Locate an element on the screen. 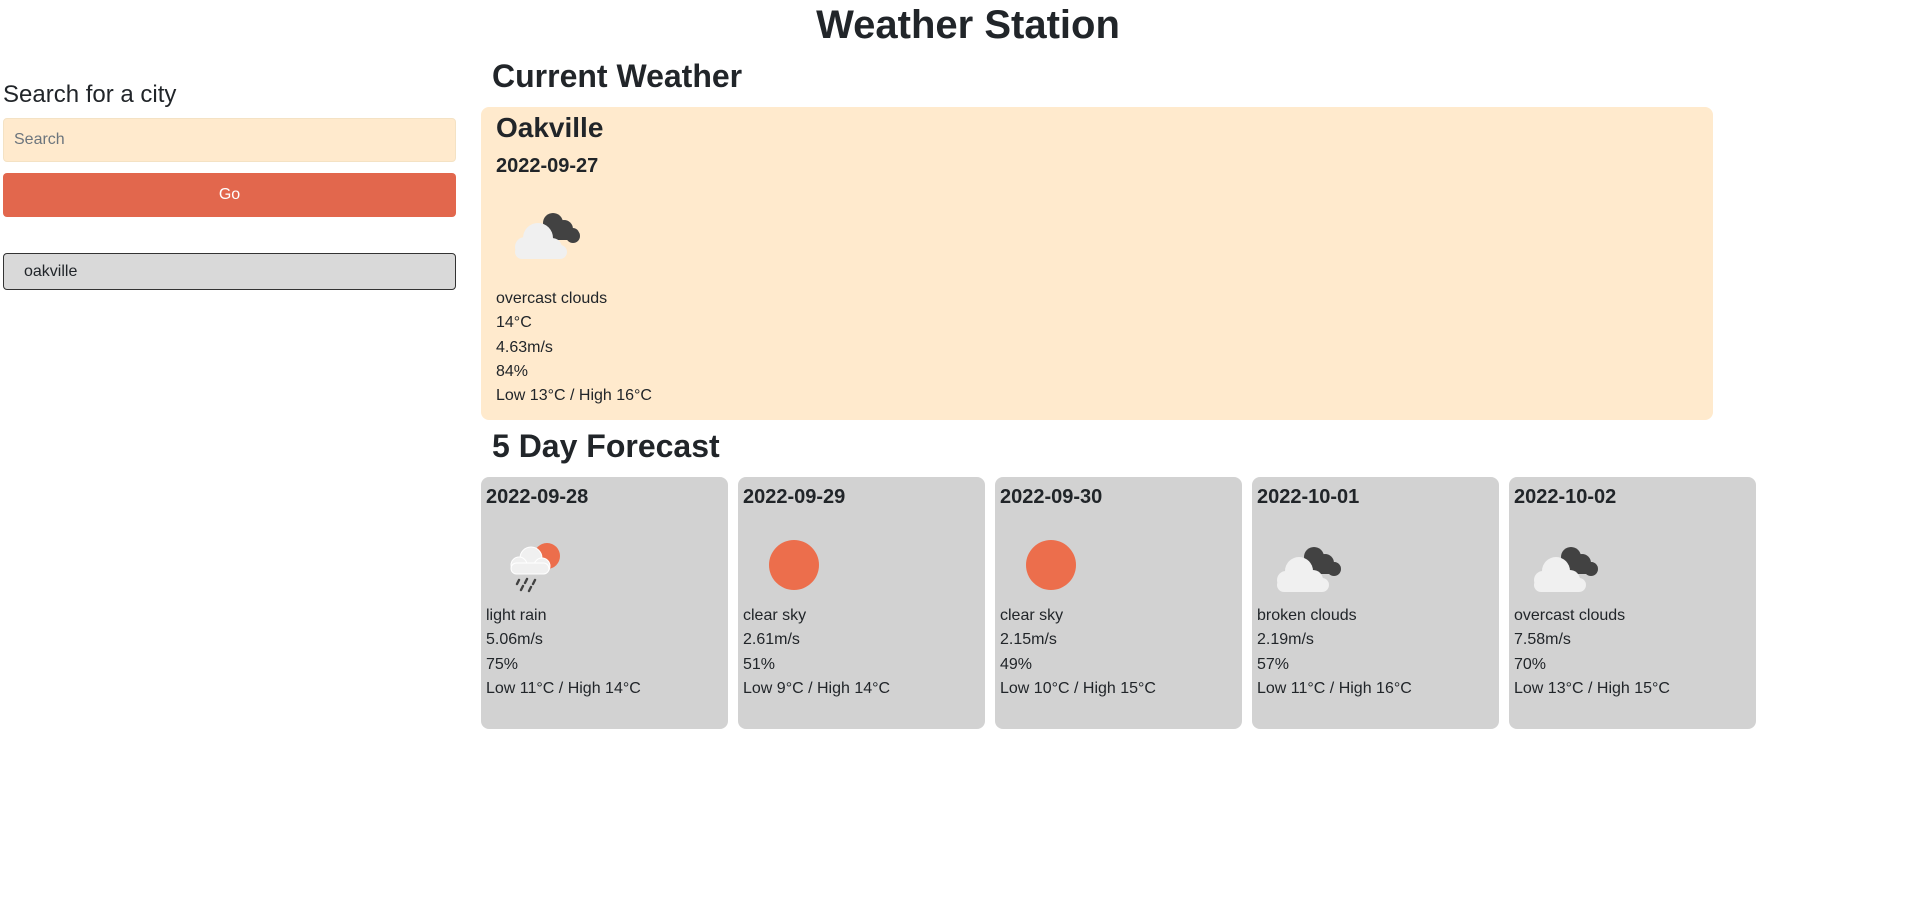  forecast-temp-range: Low 13°C / High 15°C is located at coordinates (1592, 688).